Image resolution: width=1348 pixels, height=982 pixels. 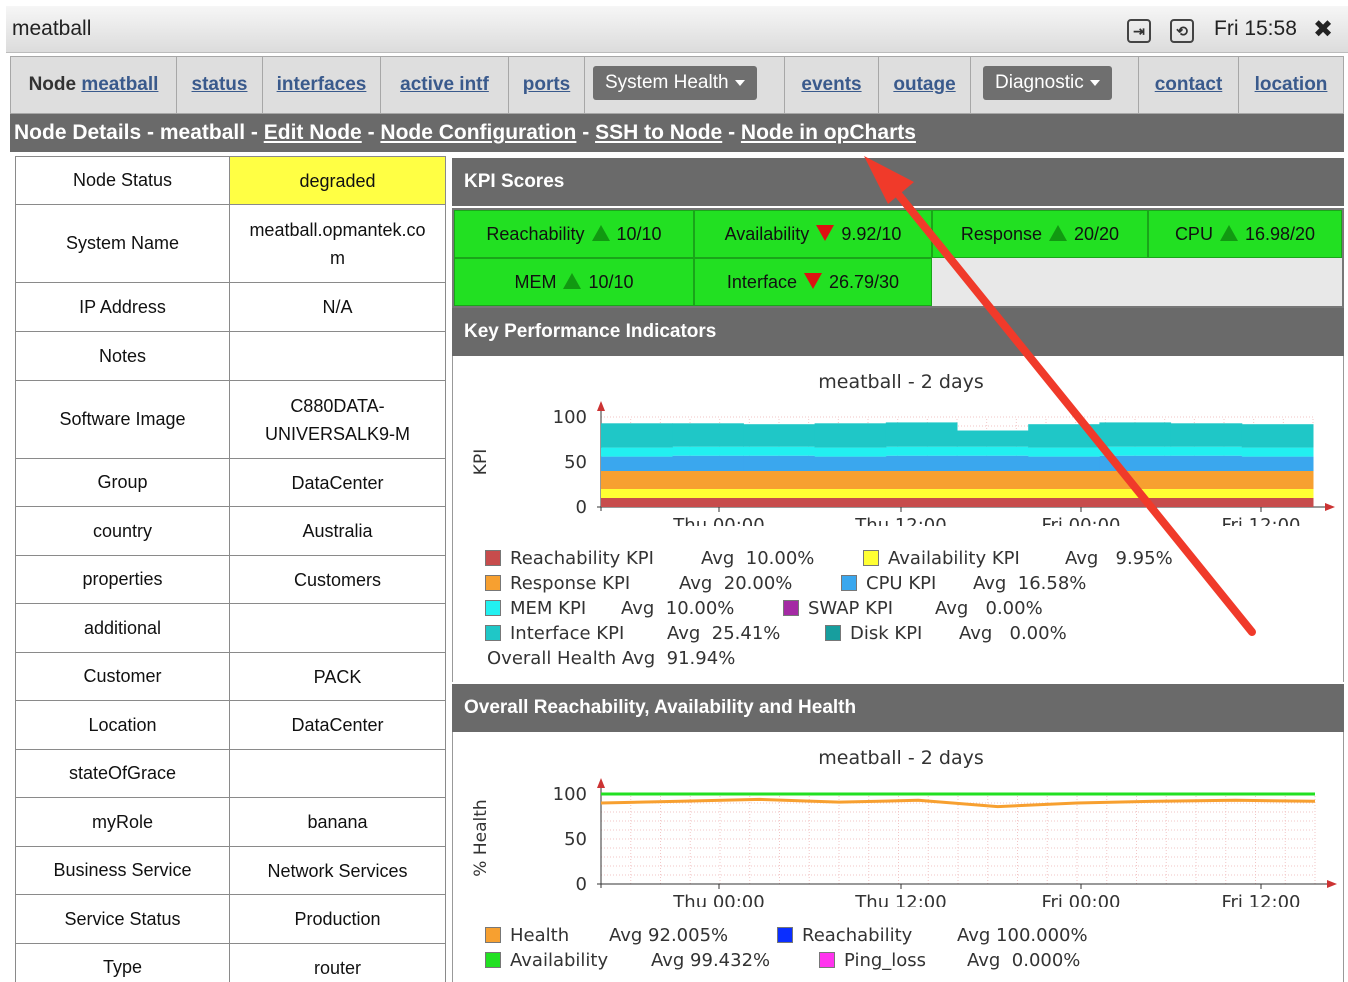 I want to click on edit-node-link: Edit Node, so click(x=313, y=132).